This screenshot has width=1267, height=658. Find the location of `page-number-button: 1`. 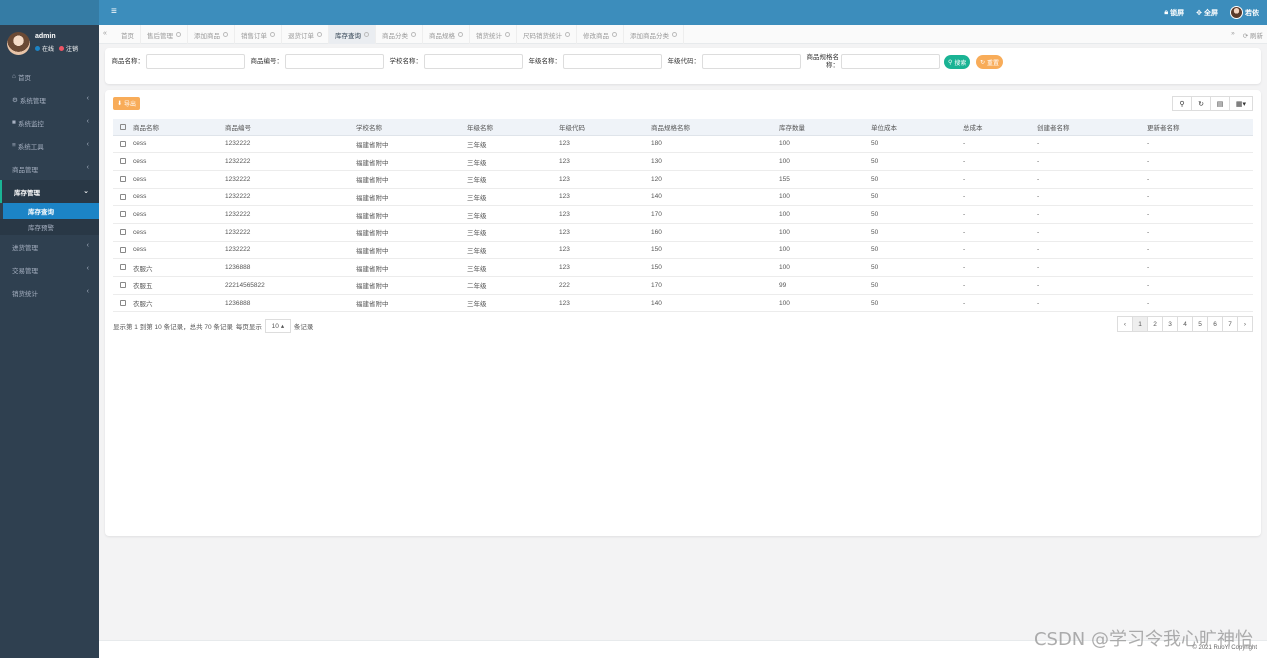

page-number-button: 1 is located at coordinates (1140, 324).